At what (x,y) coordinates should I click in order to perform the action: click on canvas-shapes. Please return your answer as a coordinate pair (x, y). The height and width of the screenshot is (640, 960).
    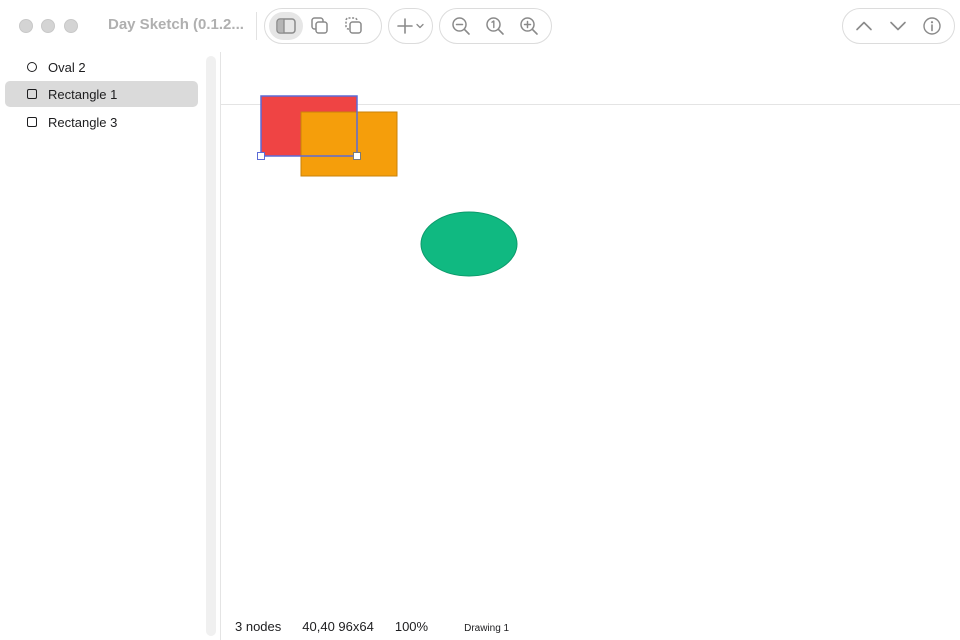
    Looking at the image, I should click on (387, 186).